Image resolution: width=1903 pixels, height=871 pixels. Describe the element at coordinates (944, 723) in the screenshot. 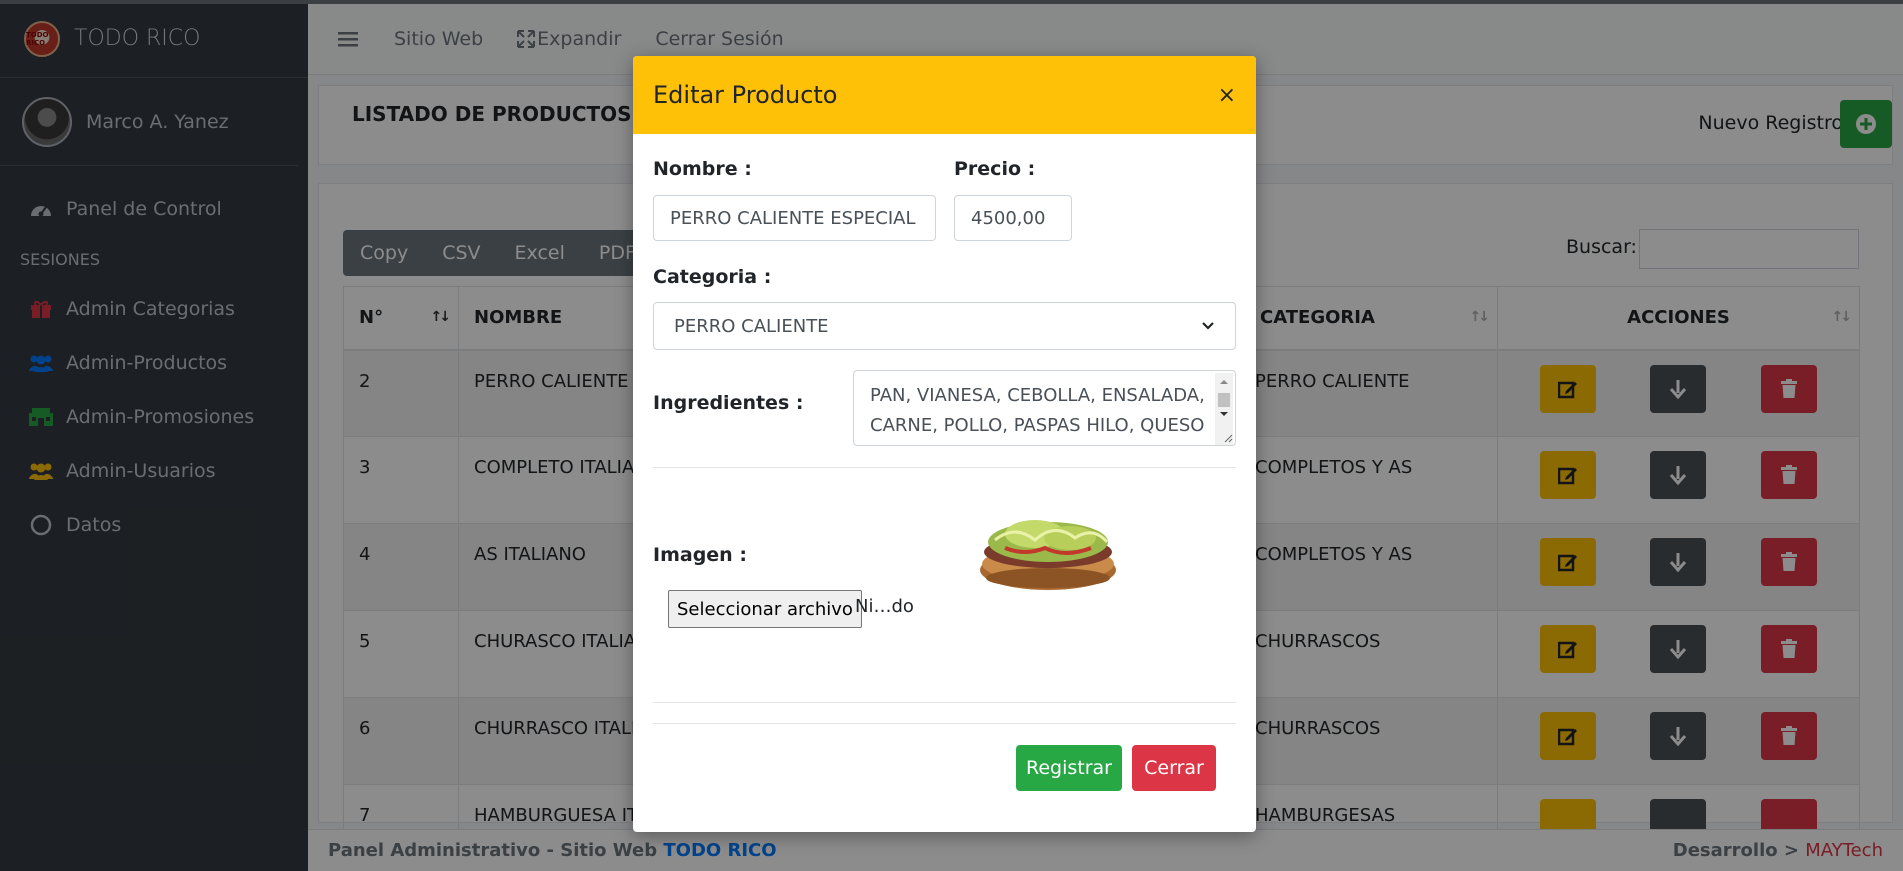

I see `modal-footer-divider` at that location.